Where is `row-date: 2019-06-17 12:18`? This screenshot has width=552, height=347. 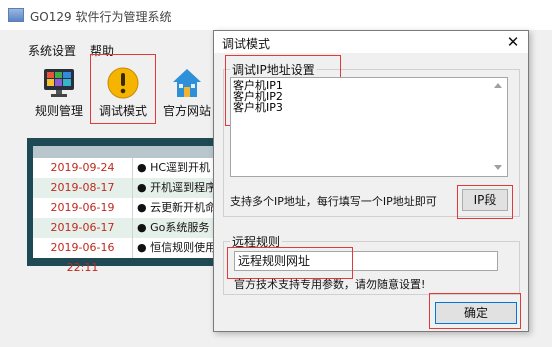 row-date: 2019-06-17 12:18 is located at coordinates (83, 236).